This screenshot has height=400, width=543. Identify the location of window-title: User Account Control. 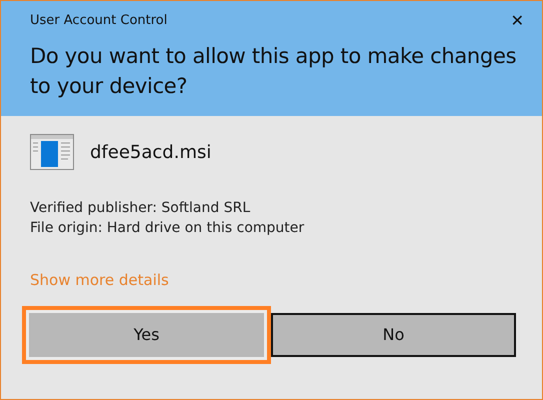
(99, 21).